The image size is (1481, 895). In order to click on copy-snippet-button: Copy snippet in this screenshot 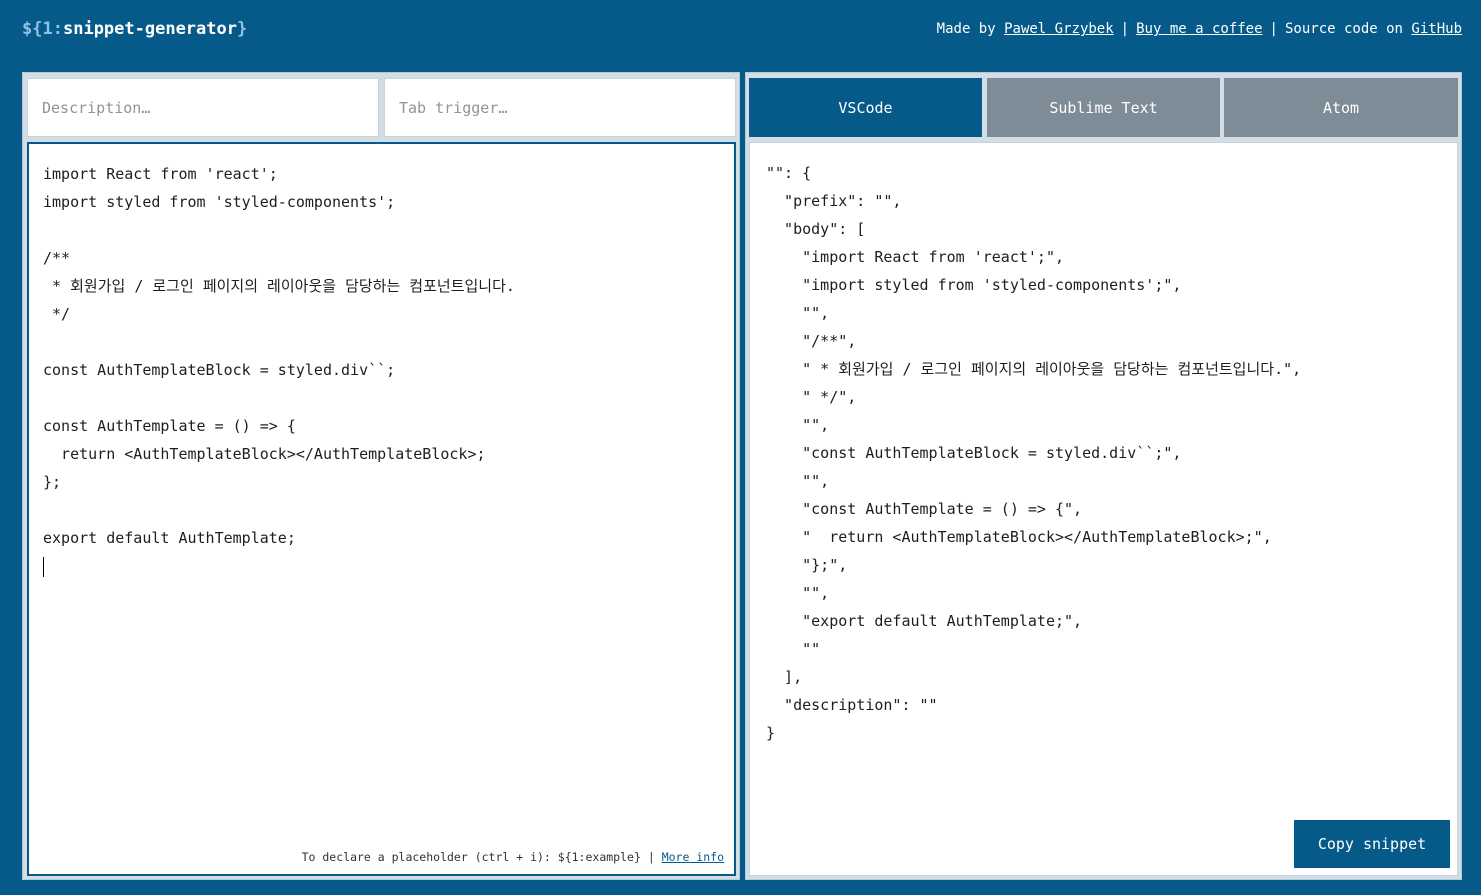, I will do `click(1372, 844)`.